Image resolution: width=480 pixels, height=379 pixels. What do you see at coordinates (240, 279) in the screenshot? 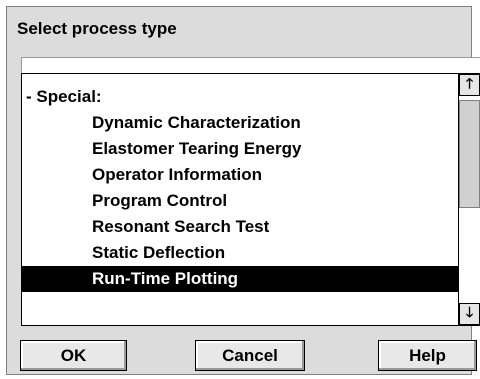
I see `list-item-run-time-plotting: Run-Time Plotting` at bounding box center [240, 279].